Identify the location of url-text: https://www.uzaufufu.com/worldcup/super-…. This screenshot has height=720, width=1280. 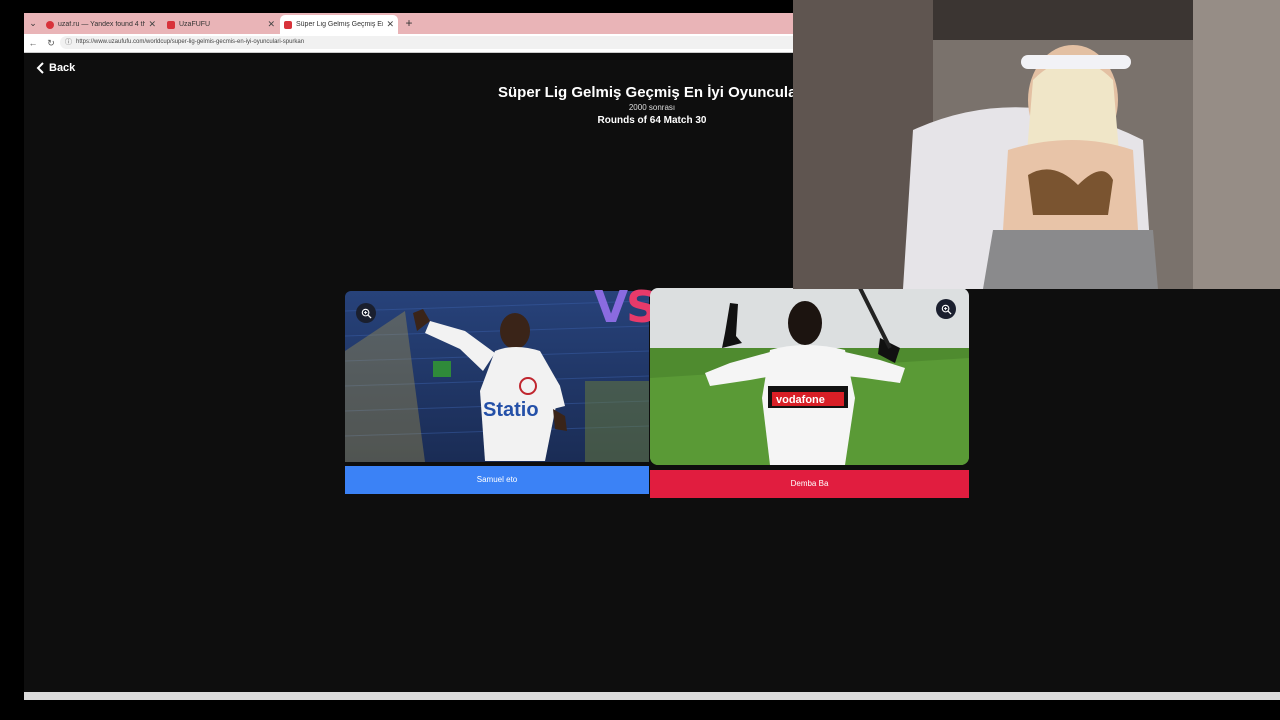
(190, 42).